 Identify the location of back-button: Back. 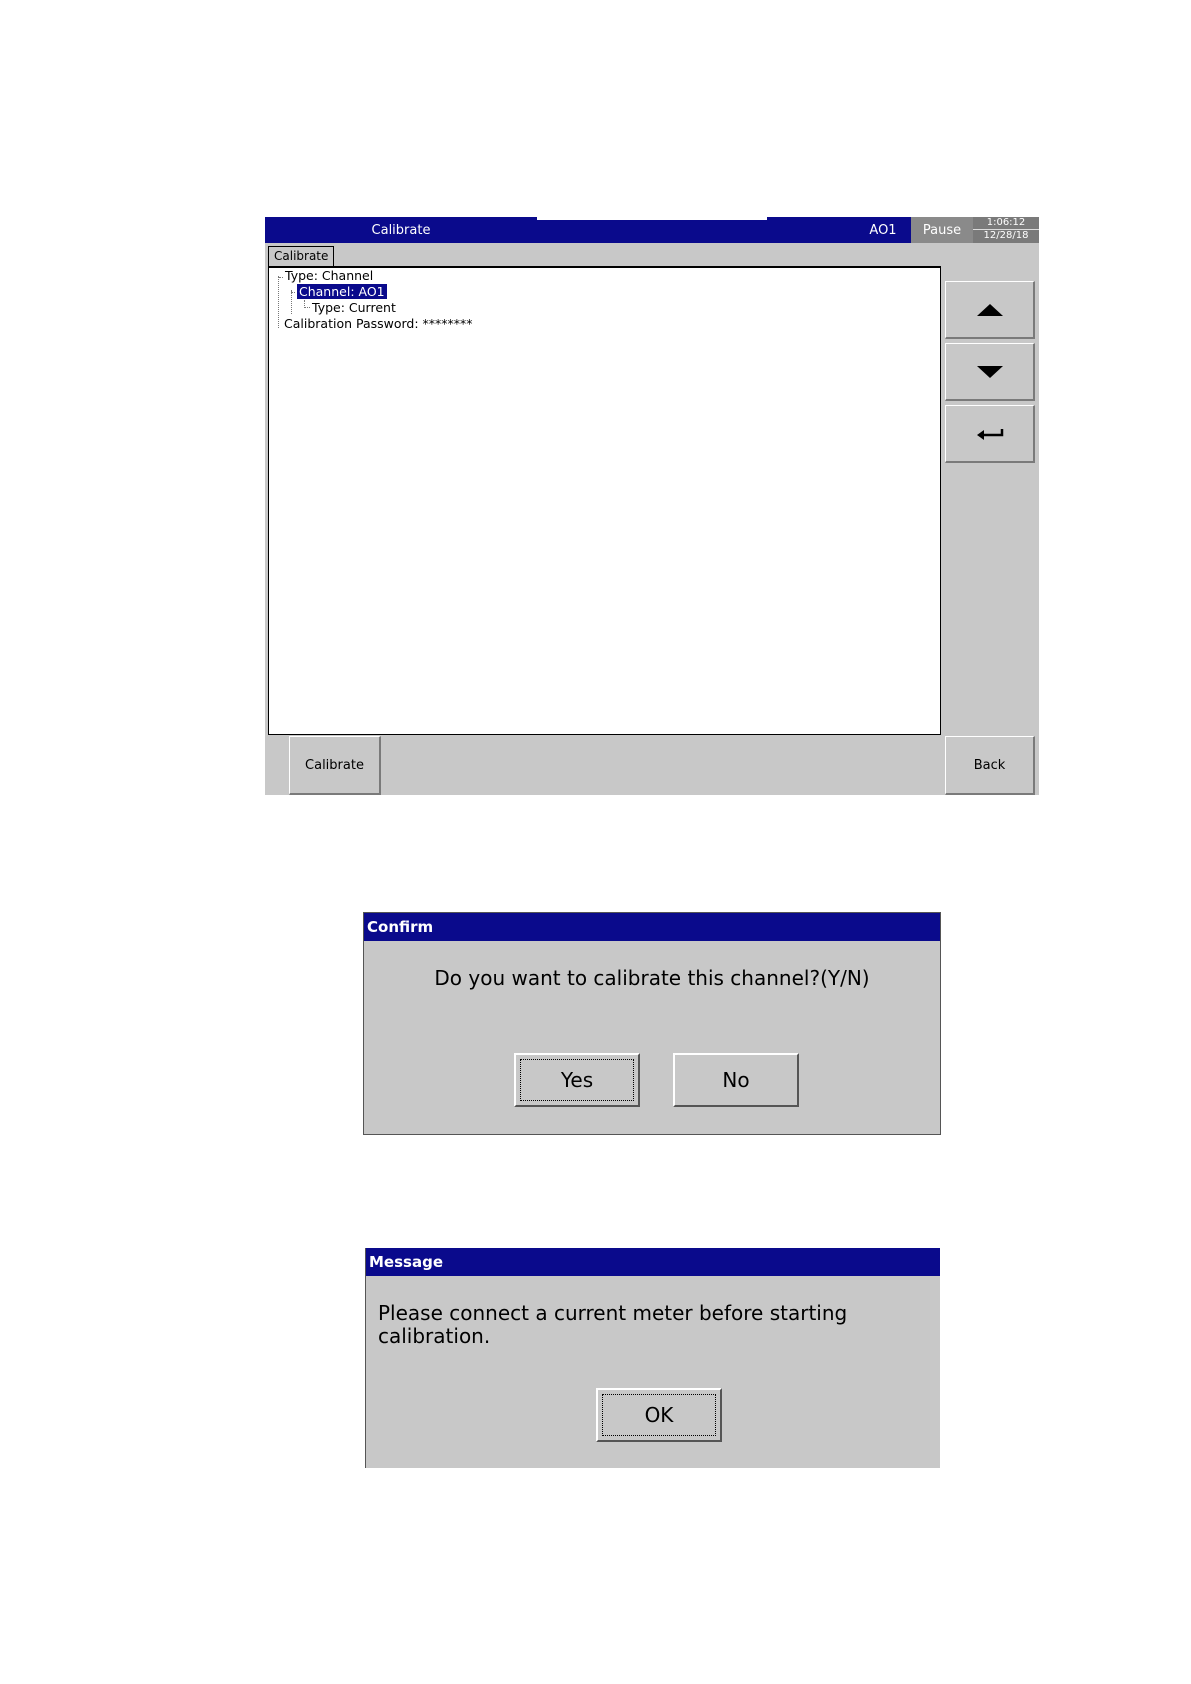
(990, 765).